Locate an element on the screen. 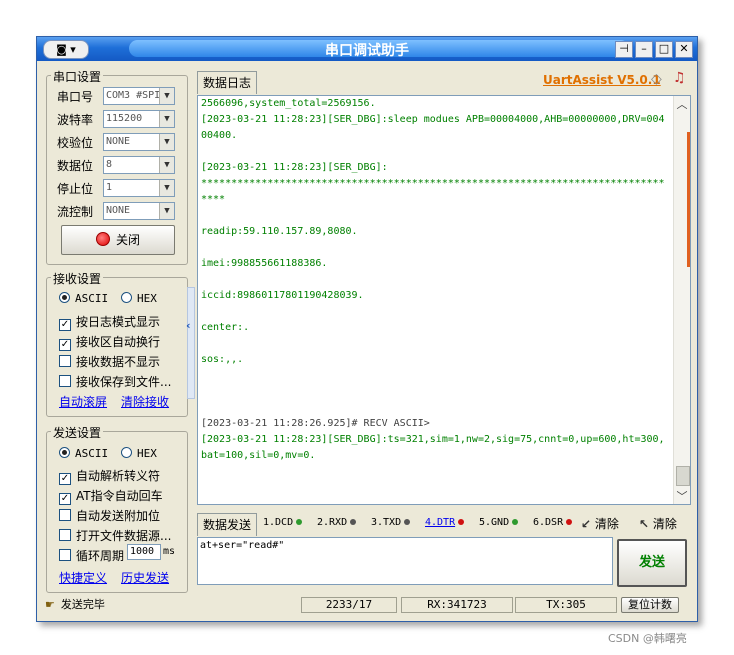 The image size is (734, 655). clear-send-button: ↙ 清除 is located at coordinates (600, 523).